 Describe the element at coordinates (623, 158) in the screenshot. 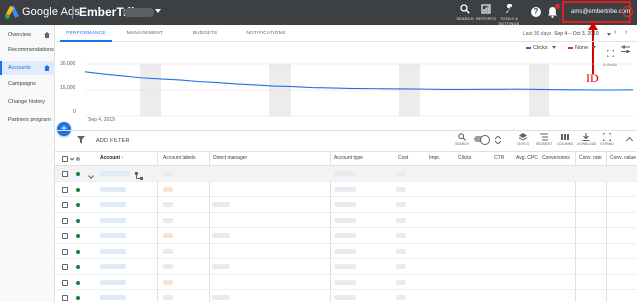

I see `column-header-conv-value: Conv. value` at that location.